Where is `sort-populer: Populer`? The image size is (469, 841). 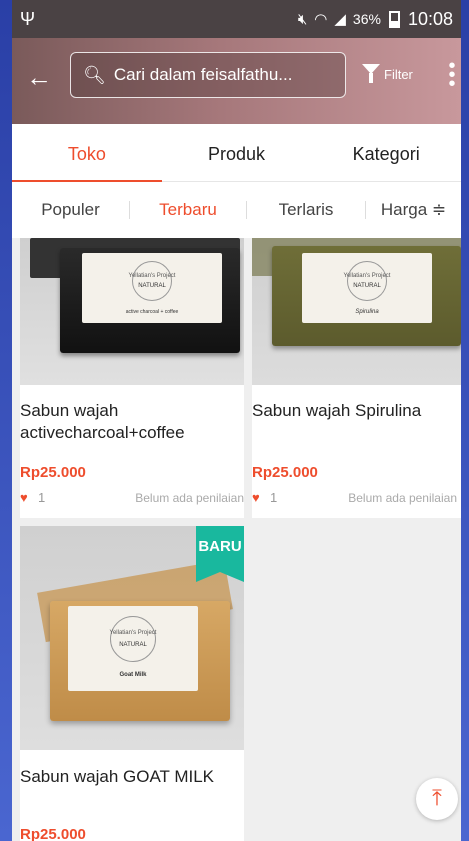
sort-populer: Populer is located at coordinates (70, 210).